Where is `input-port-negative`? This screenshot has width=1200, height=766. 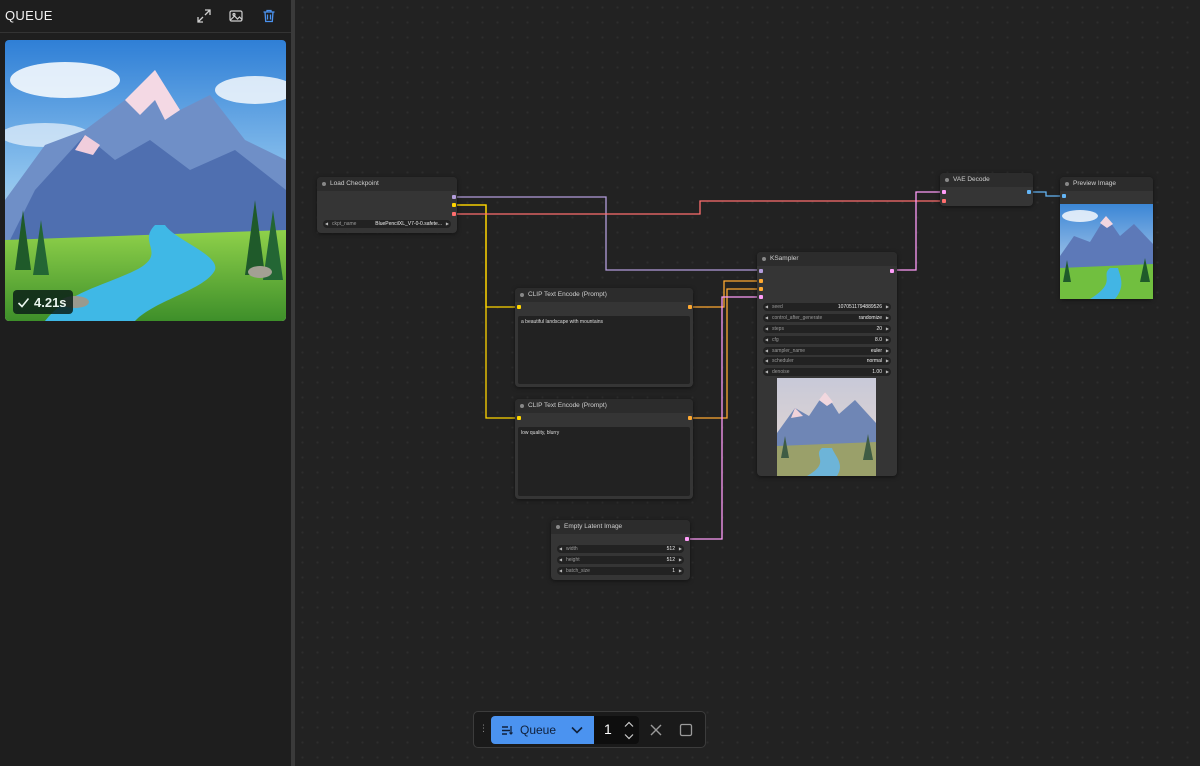 input-port-negative is located at coordinates (761, 289).